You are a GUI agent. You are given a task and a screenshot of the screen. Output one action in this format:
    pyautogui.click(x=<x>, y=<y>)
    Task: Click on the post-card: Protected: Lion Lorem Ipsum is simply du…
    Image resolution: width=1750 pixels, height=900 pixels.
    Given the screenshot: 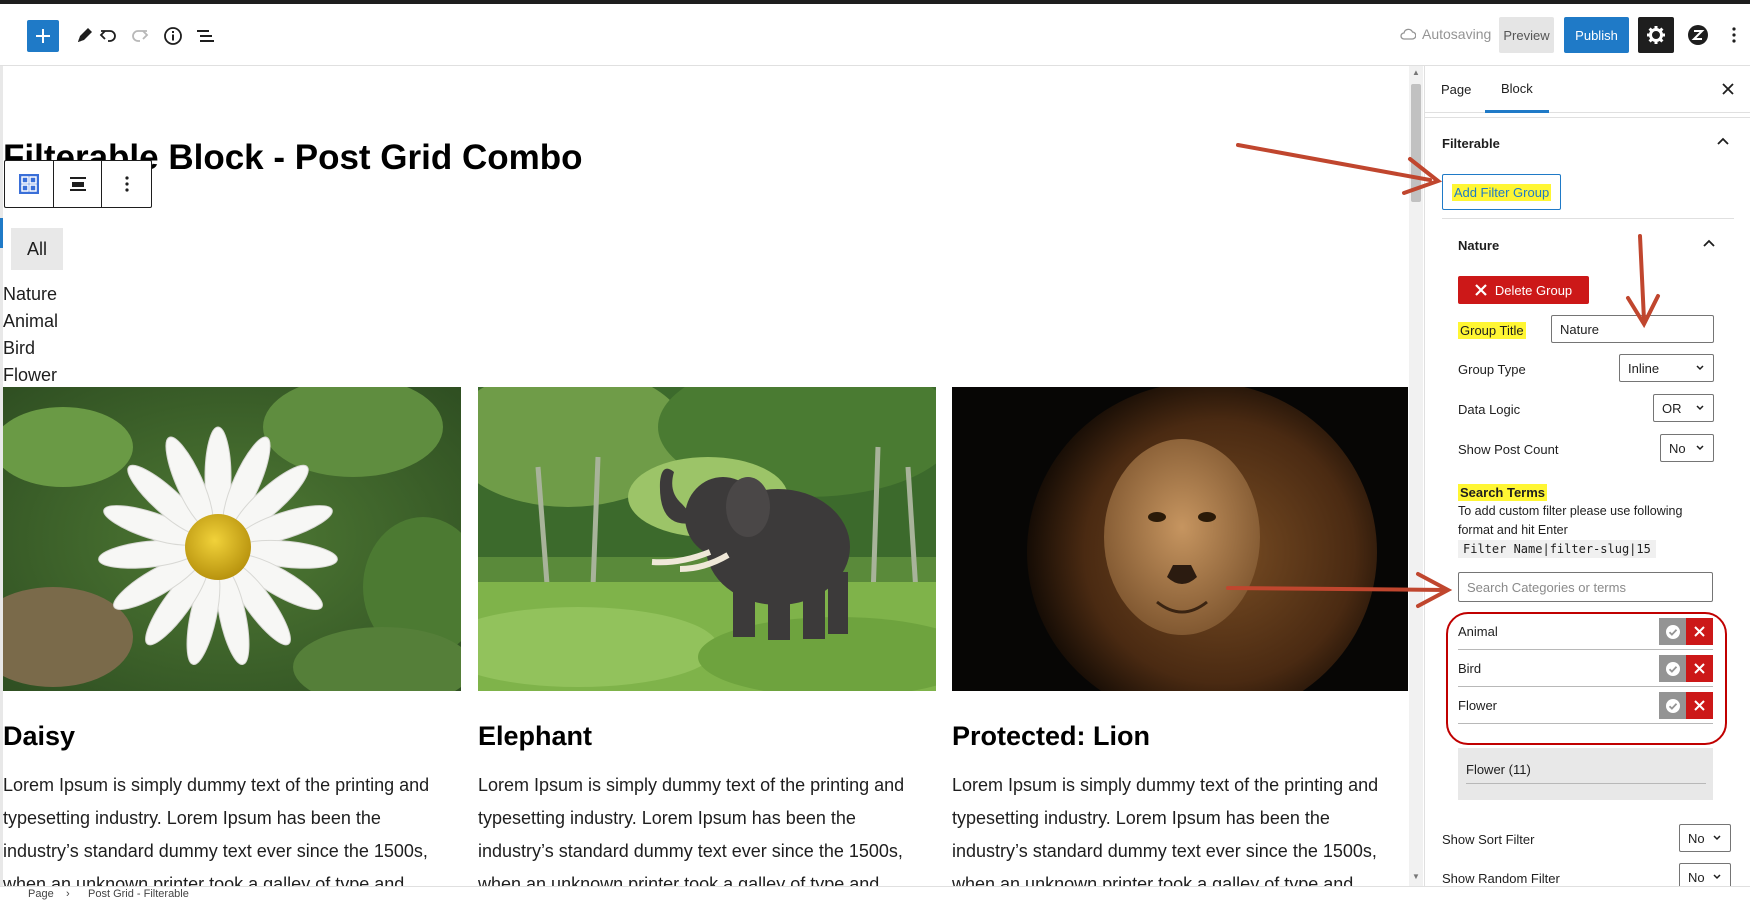 What is the action you would take?
    pyautogui.click(x=1180, y=636)
    